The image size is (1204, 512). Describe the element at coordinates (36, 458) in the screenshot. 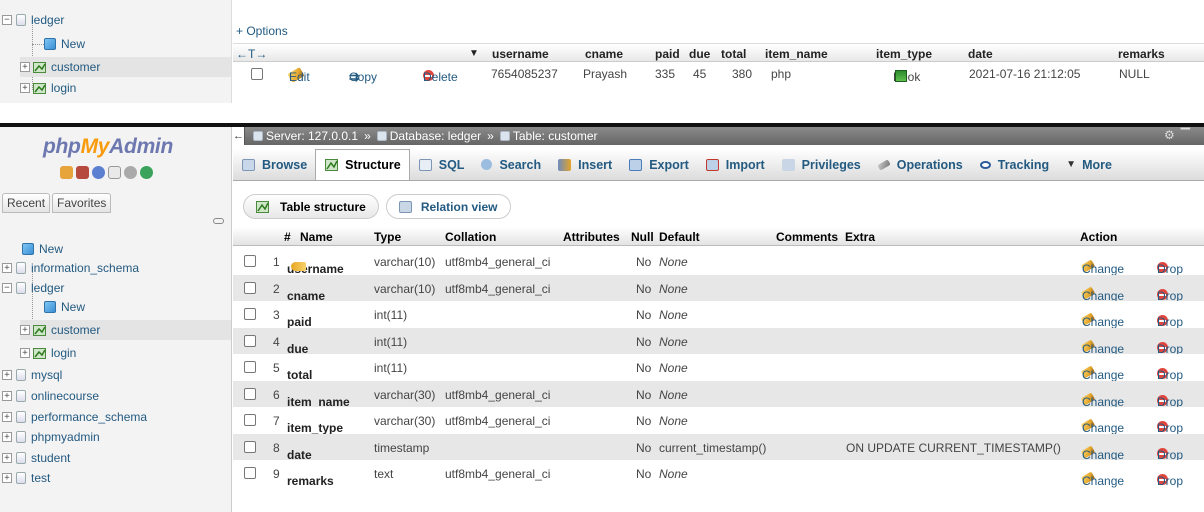

I see `tree-item-student: + student` at that location.